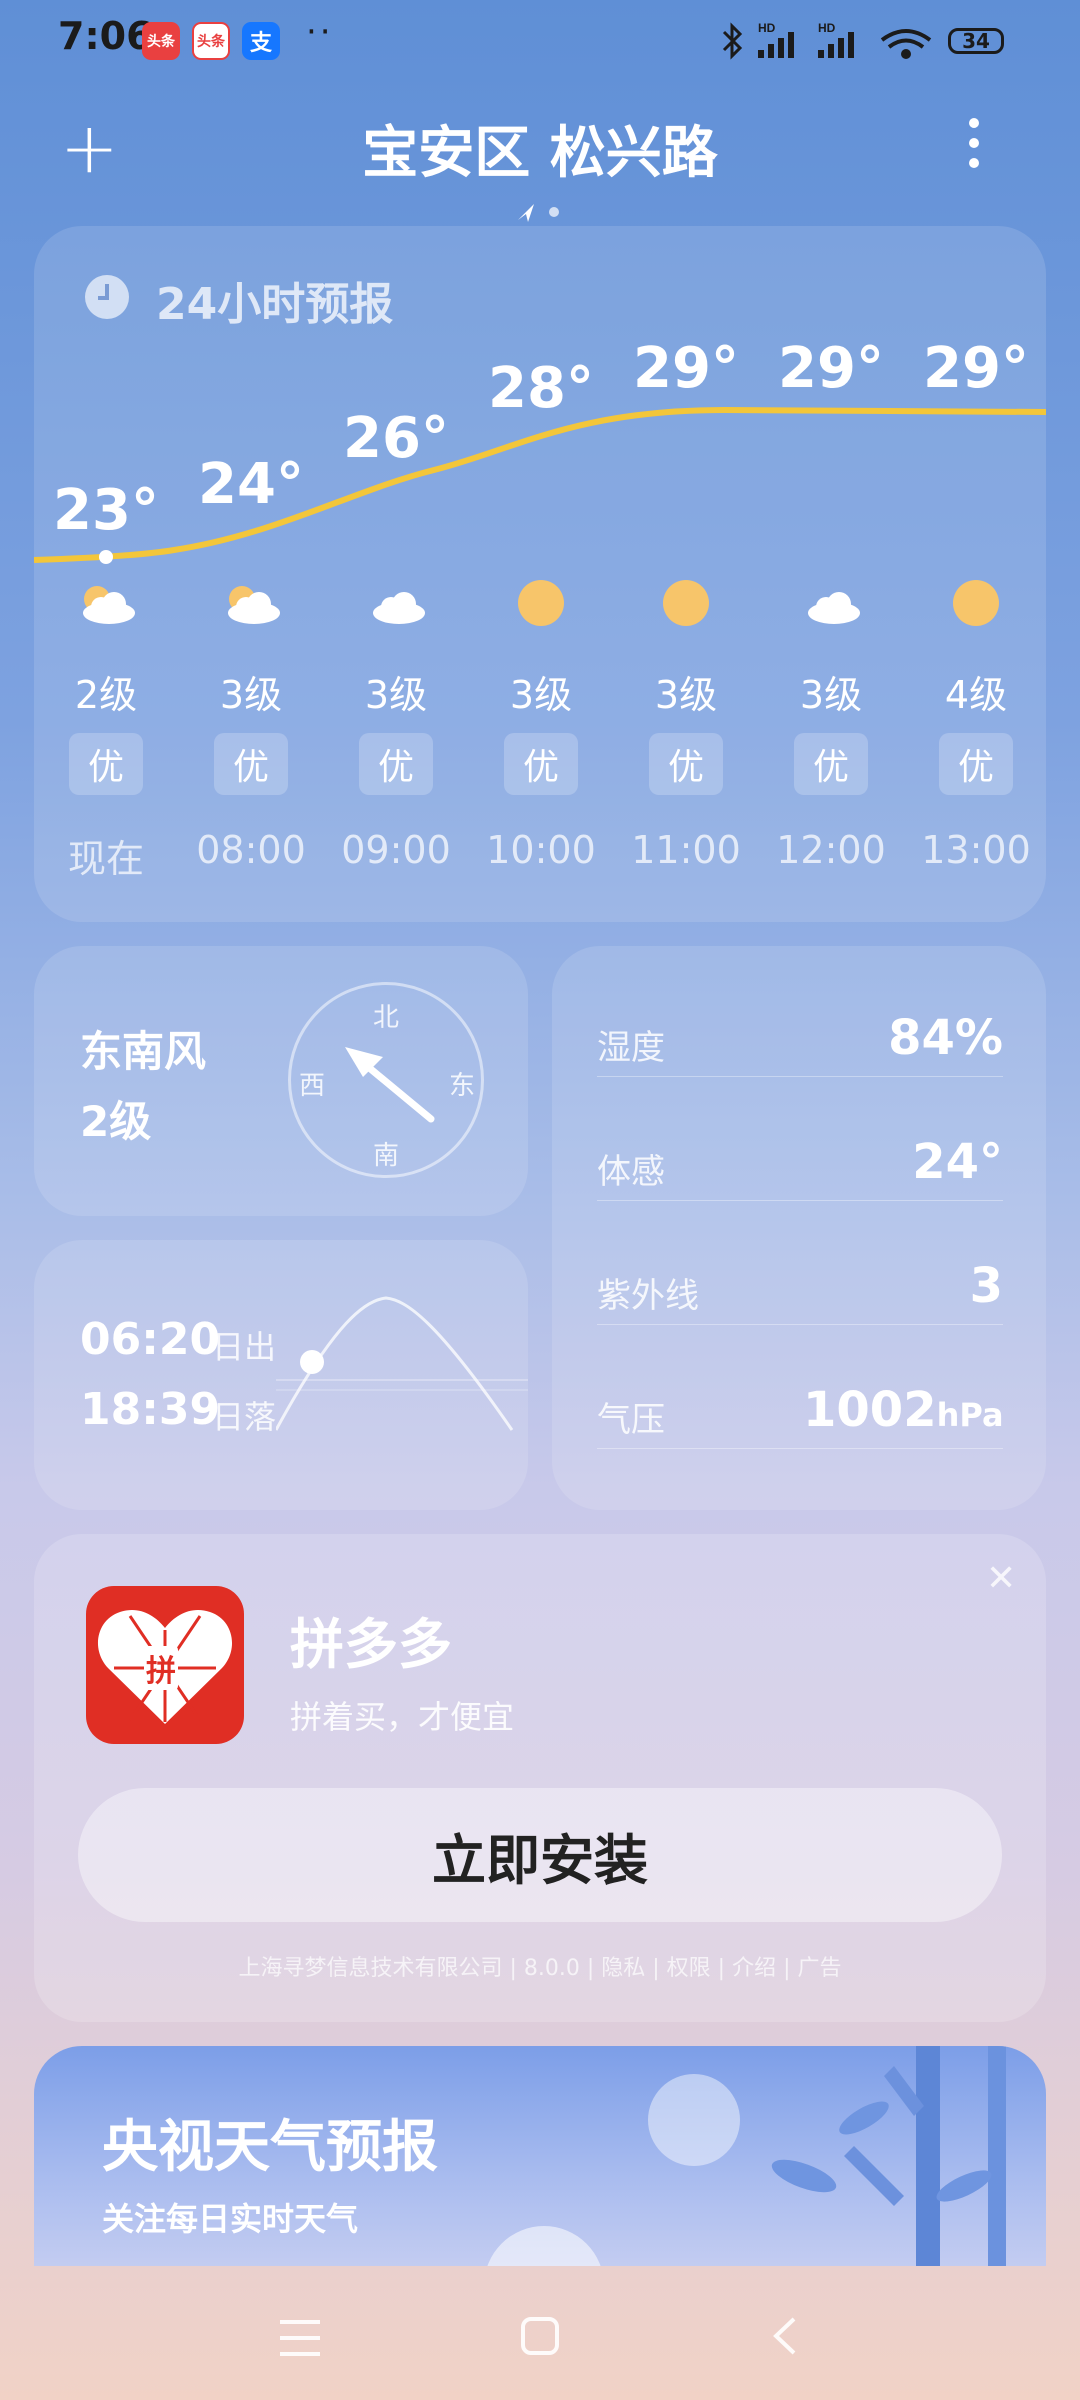  Describe the element at coordinates (251, 484) in the screenshot. I see `hour-temp: 24°` at that location.